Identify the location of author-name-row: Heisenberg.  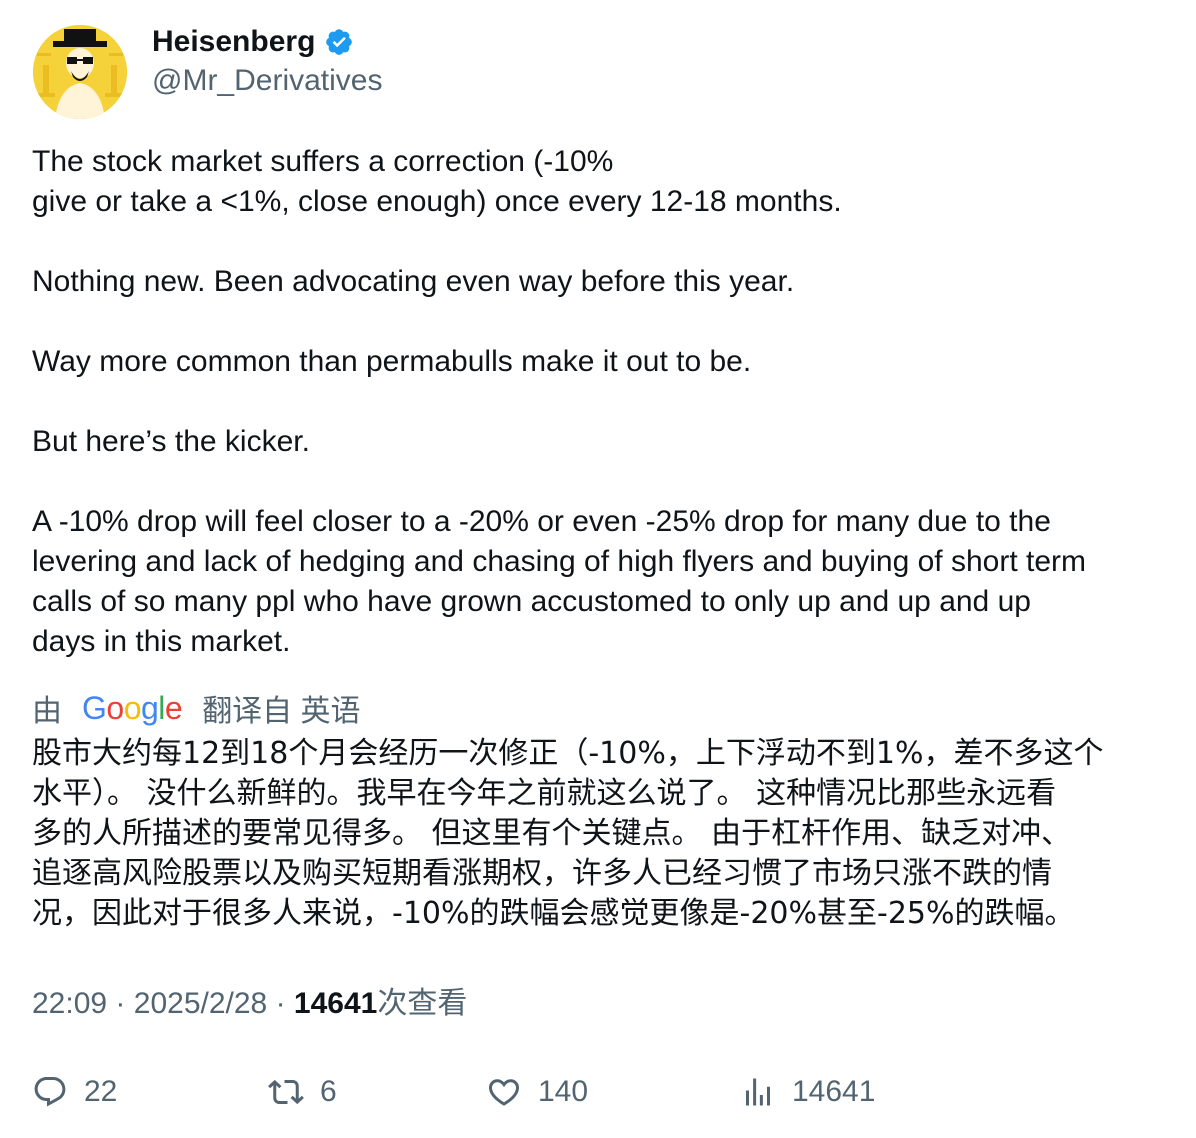
(253, 42).